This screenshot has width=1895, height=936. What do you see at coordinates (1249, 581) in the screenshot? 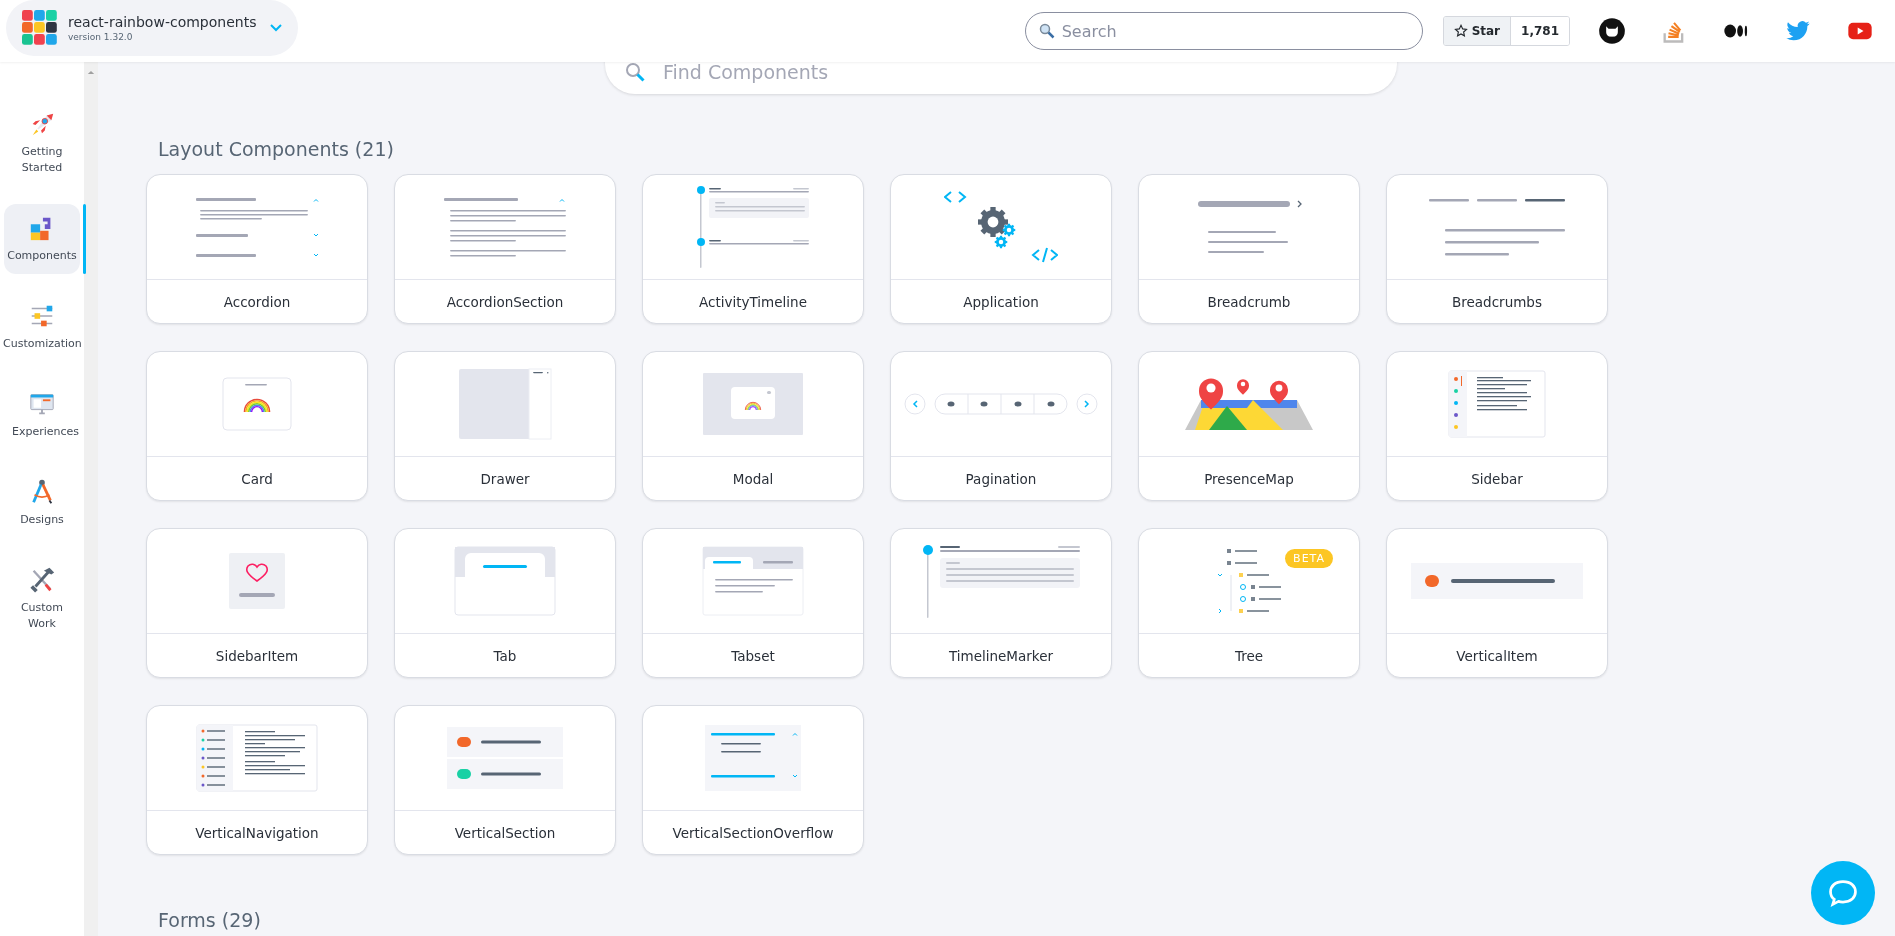
I see `tree-preview-drawing` at bounding box center [1249, 581].